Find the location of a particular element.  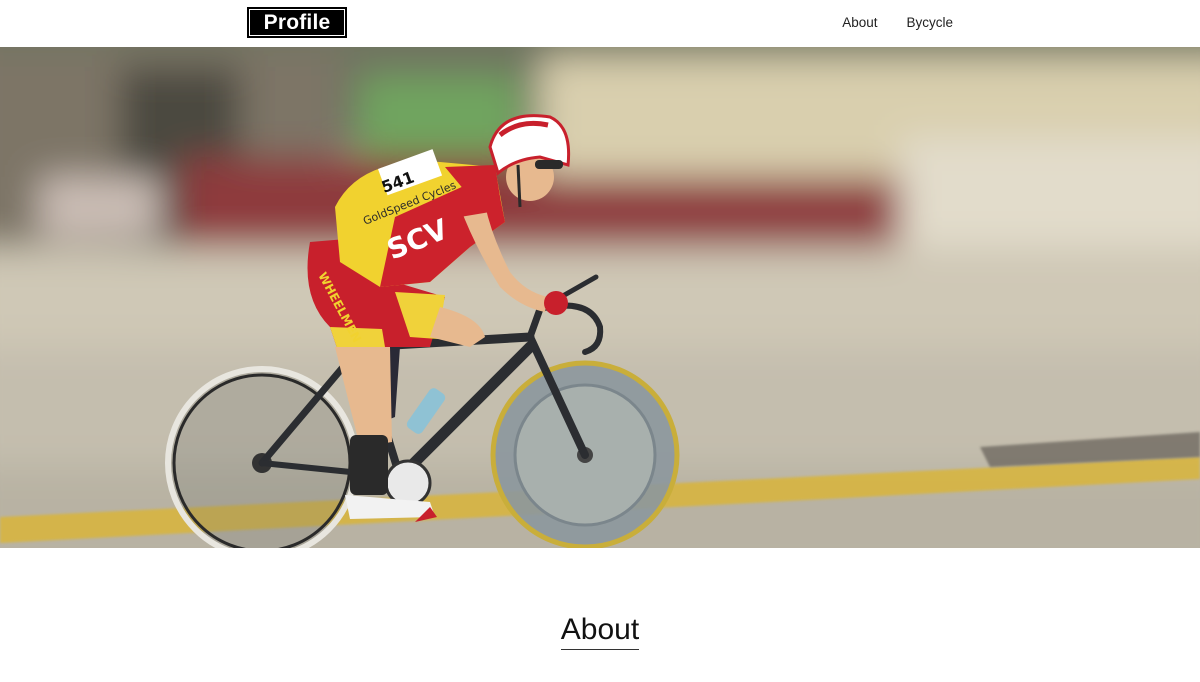

about-section-heading: About is located at coordinates (600, 631).